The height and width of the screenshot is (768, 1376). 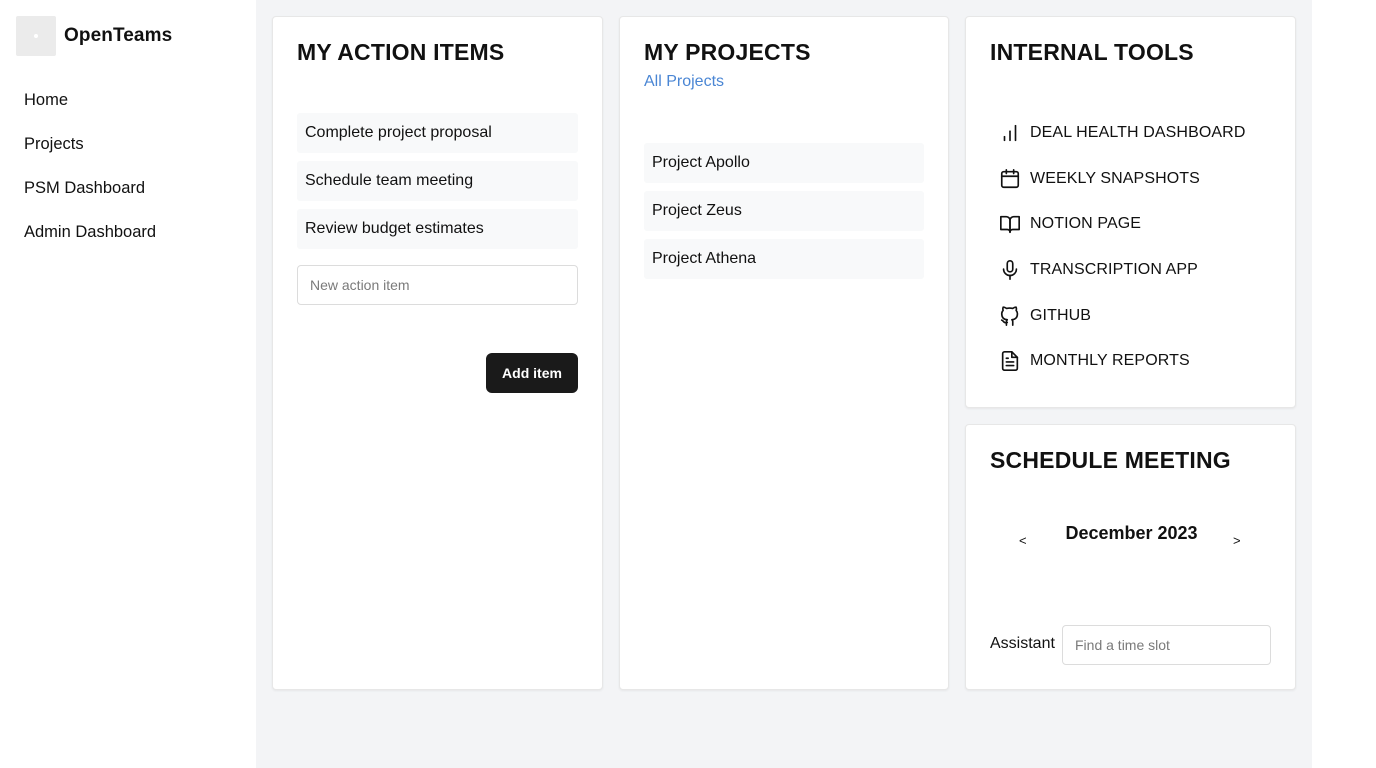 What do you see at coordinates (532, 373) in the screenshot?
I see `add-item-button: Add item` at bounding box center [532, 373].